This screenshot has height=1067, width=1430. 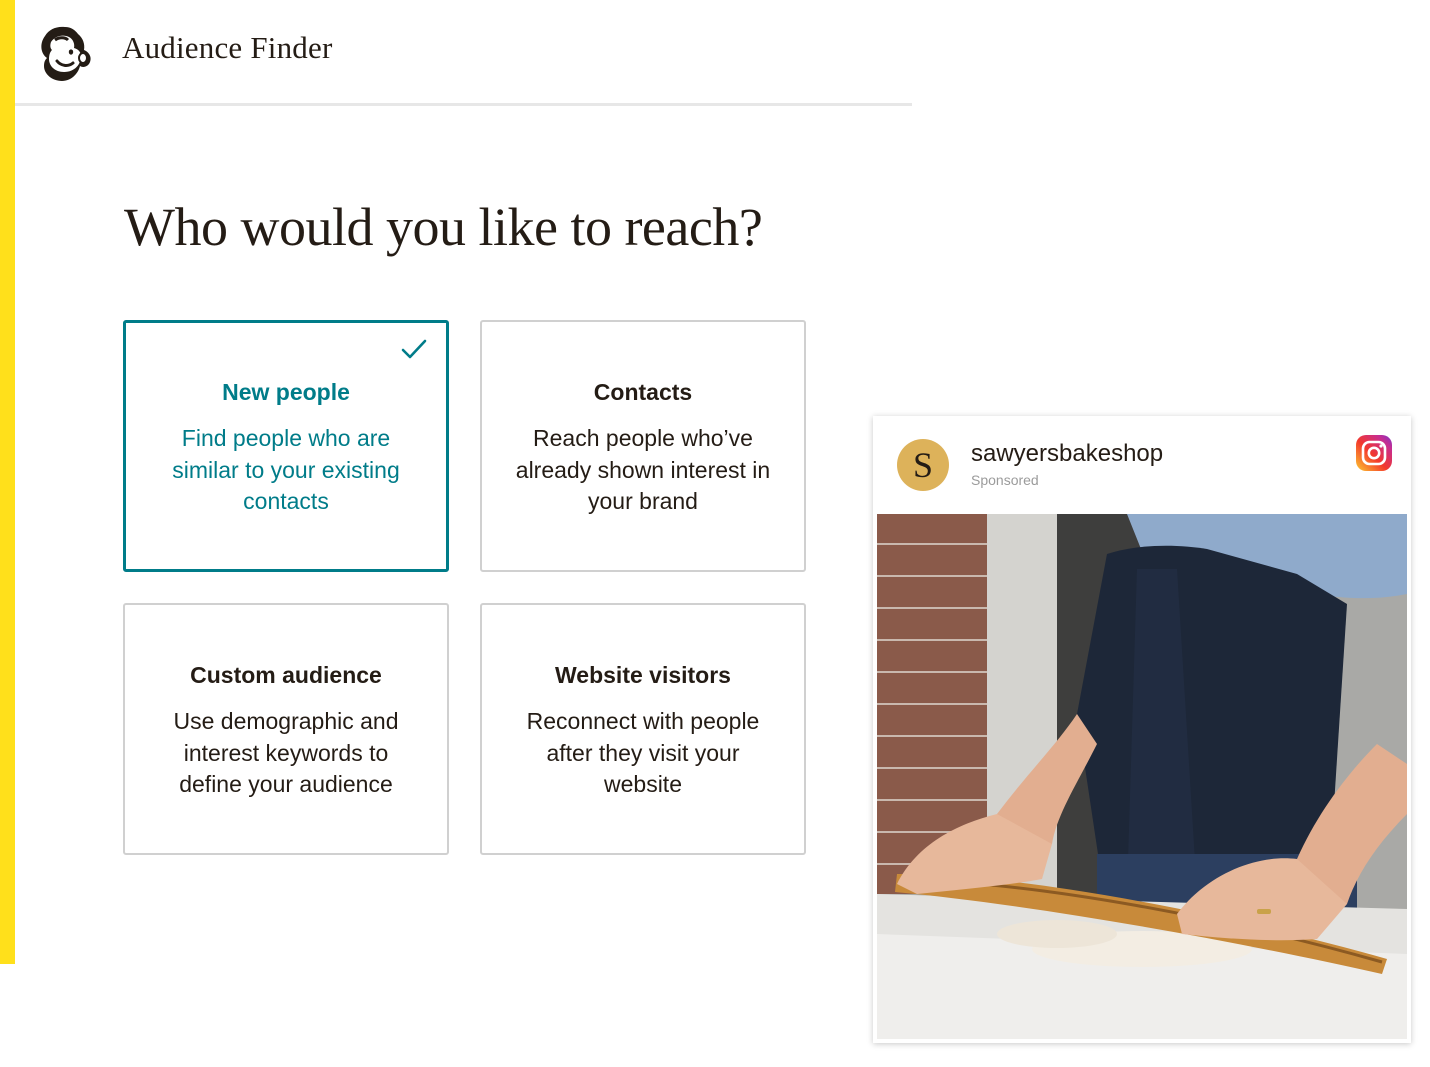 I want to click on accent-strip, so click(x=7, y=482).